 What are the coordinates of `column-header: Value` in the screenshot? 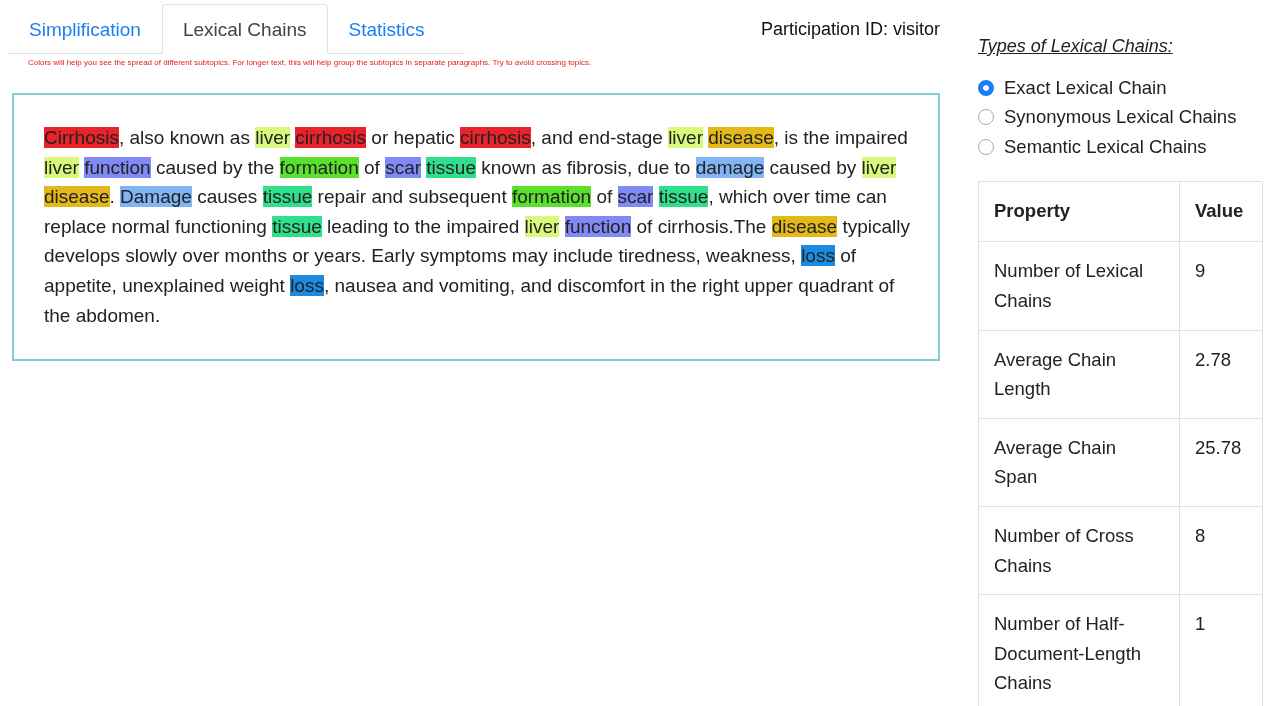 It's located at (1221, 211).